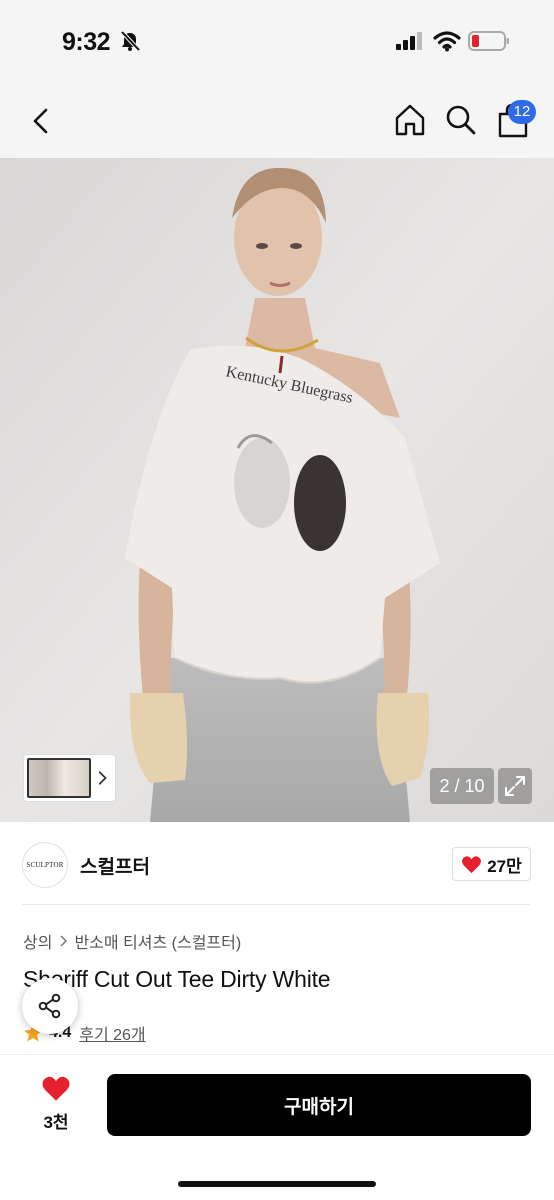  Describe the element at coordinates (115, 865) in the screenshot. I see `brand-name: 스컬프터` at that location.